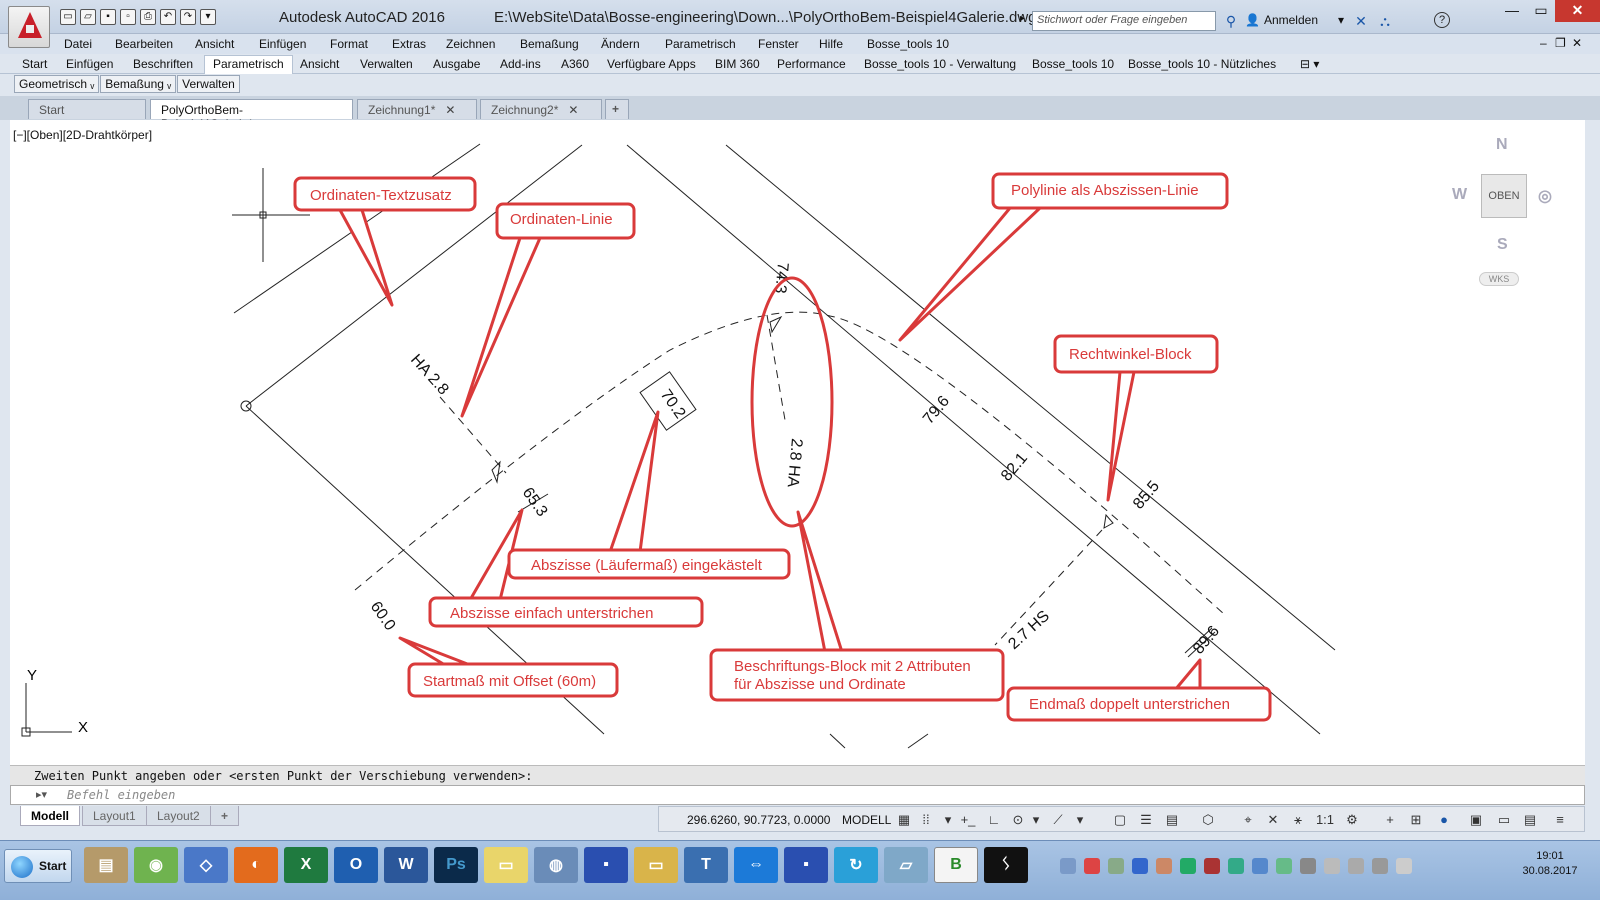 This screenshot has width=1600, height=900. I want to click on menu-item: Bosse_tools 10, so click(908, 44).